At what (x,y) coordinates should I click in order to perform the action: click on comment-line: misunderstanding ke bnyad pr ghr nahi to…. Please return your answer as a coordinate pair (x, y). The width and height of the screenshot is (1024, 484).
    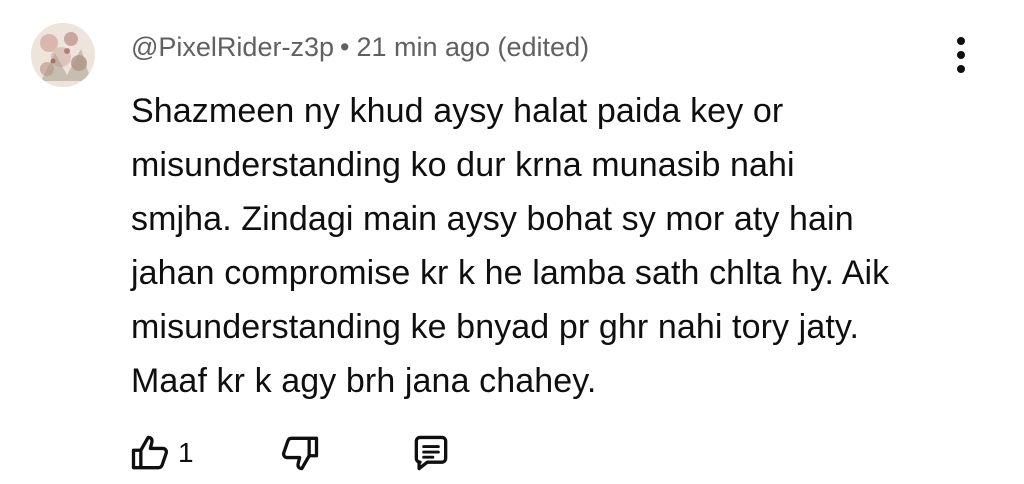
    Looking at the image, I should click on (495, 327).